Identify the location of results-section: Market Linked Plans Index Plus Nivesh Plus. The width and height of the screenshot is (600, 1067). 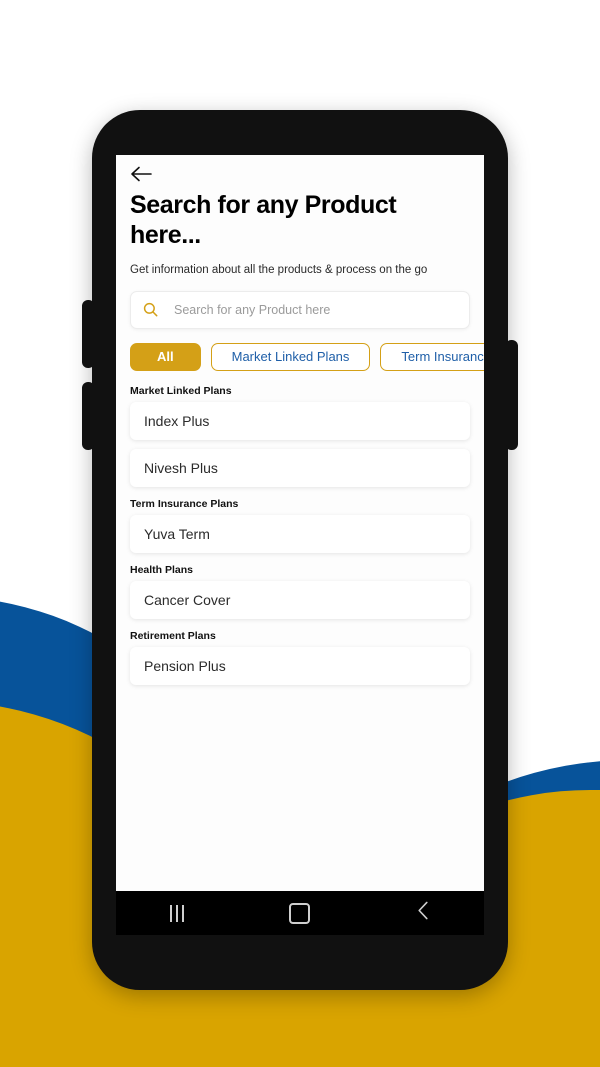
(300, 436).